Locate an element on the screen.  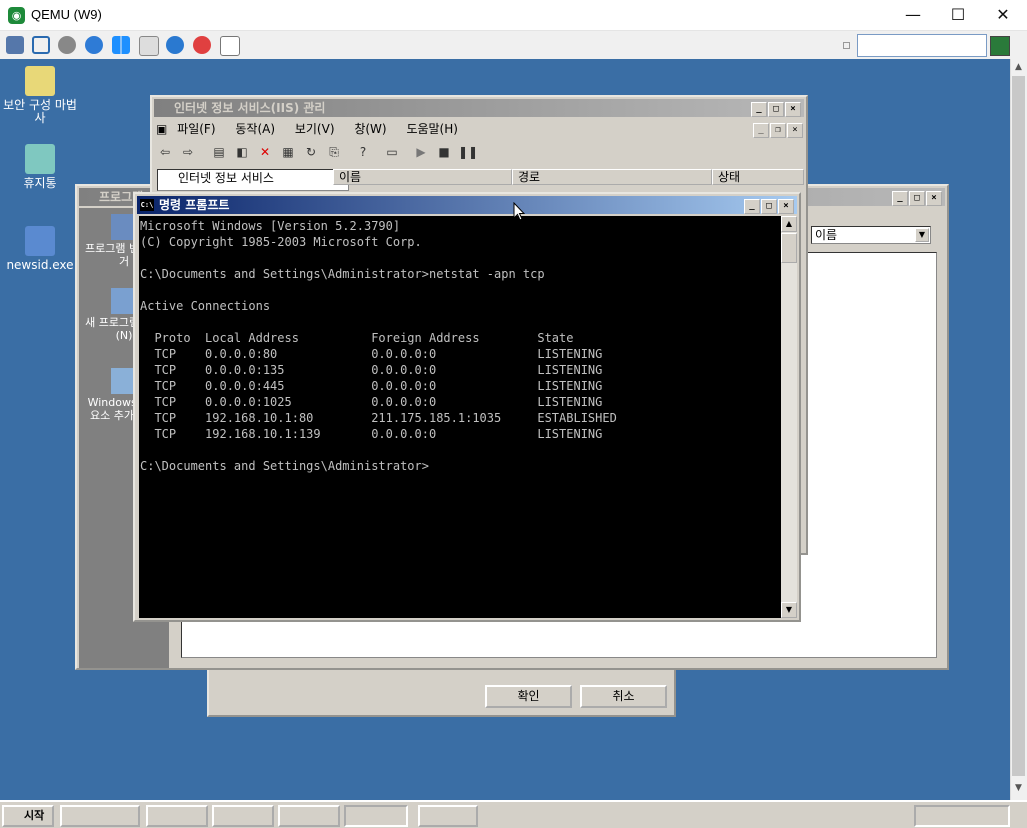
minimize-button: — is located at coordinates (913, 15).